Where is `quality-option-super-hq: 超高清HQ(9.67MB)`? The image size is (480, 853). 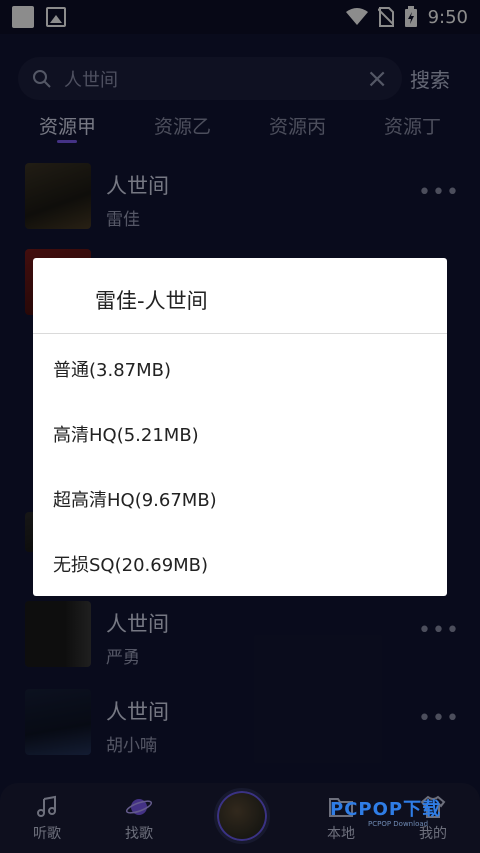
quality-option-super-hq: 超高清HQ(9.67MB) is located at coordinates (240, 499).